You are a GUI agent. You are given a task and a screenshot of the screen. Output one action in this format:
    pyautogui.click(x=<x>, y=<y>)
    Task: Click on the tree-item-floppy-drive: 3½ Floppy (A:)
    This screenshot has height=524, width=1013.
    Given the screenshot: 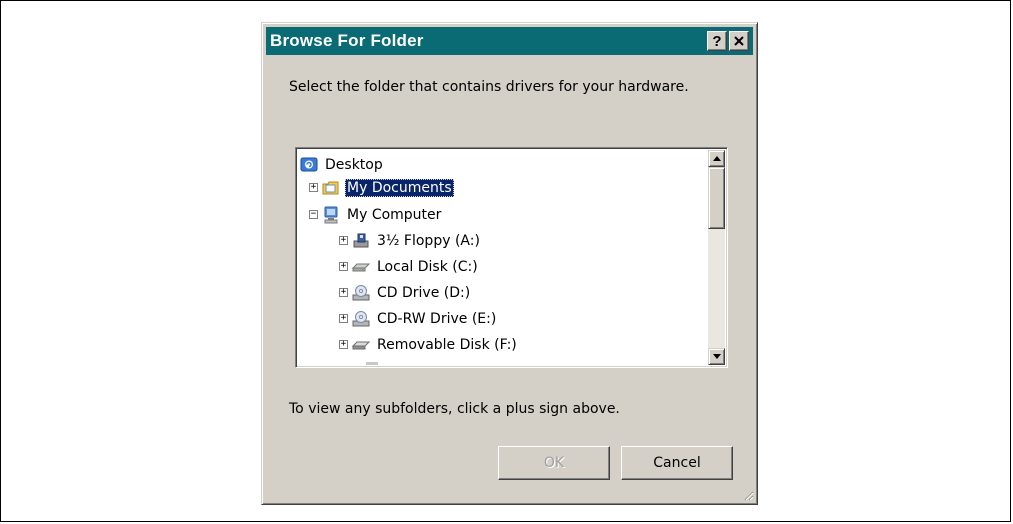 What is the action you would take?
    pyautogui.click(x=417, y=241)
    